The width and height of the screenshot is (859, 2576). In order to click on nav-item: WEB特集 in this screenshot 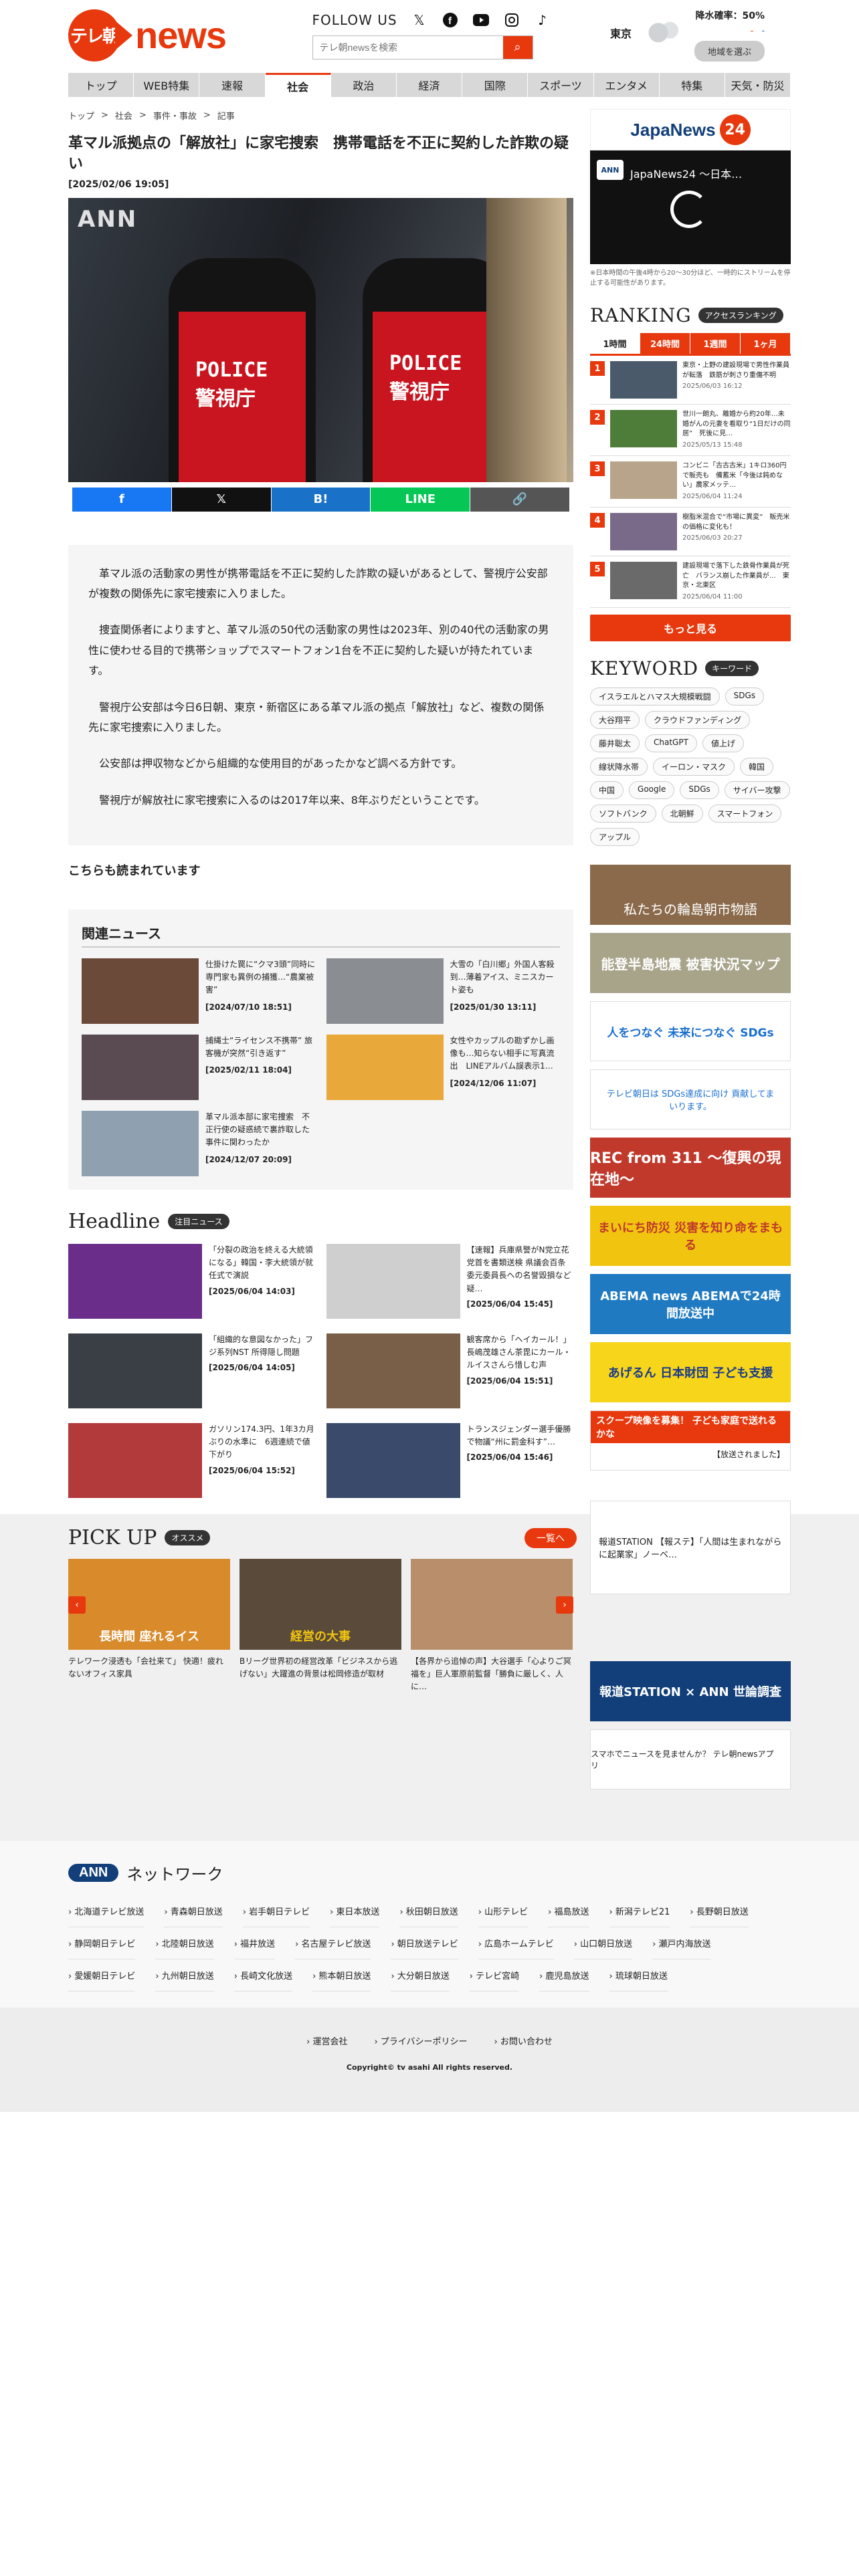, I will do `click(167, 85)`.